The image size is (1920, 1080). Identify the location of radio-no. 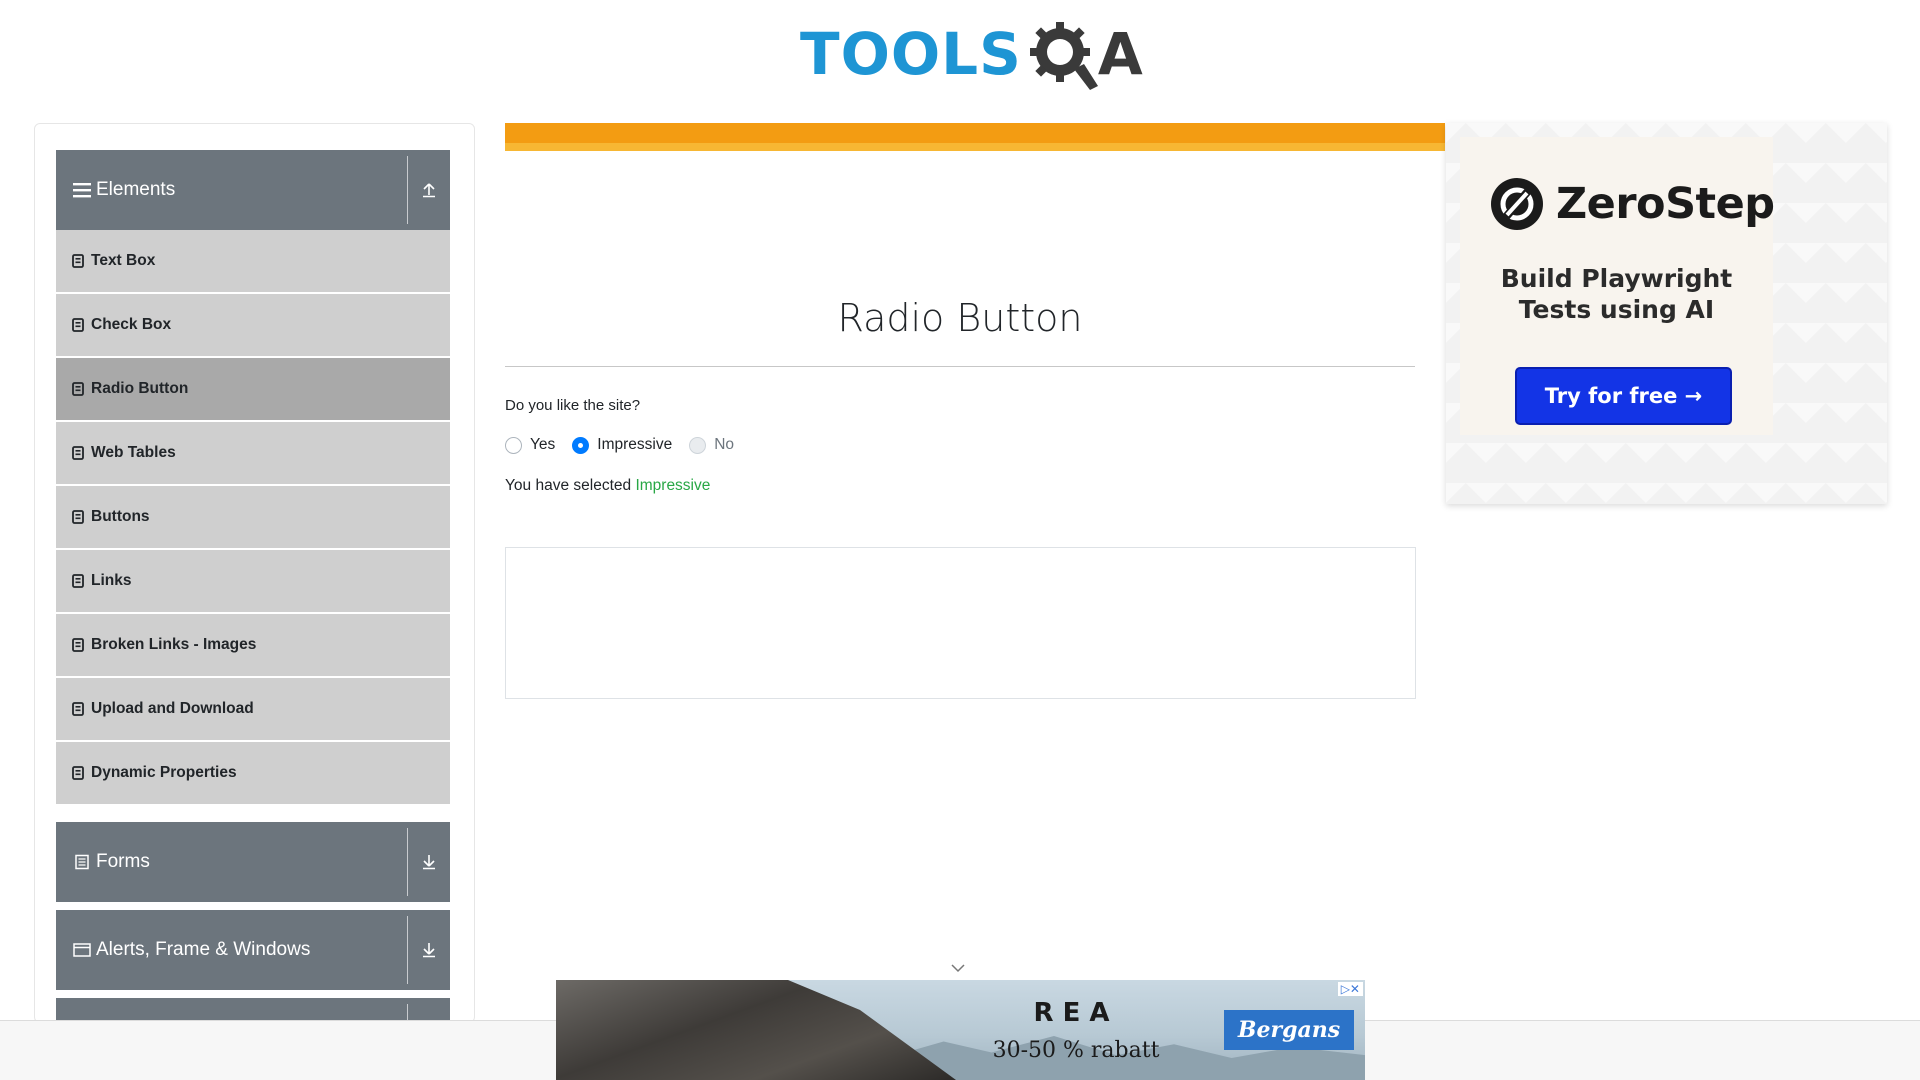
(698, 445).